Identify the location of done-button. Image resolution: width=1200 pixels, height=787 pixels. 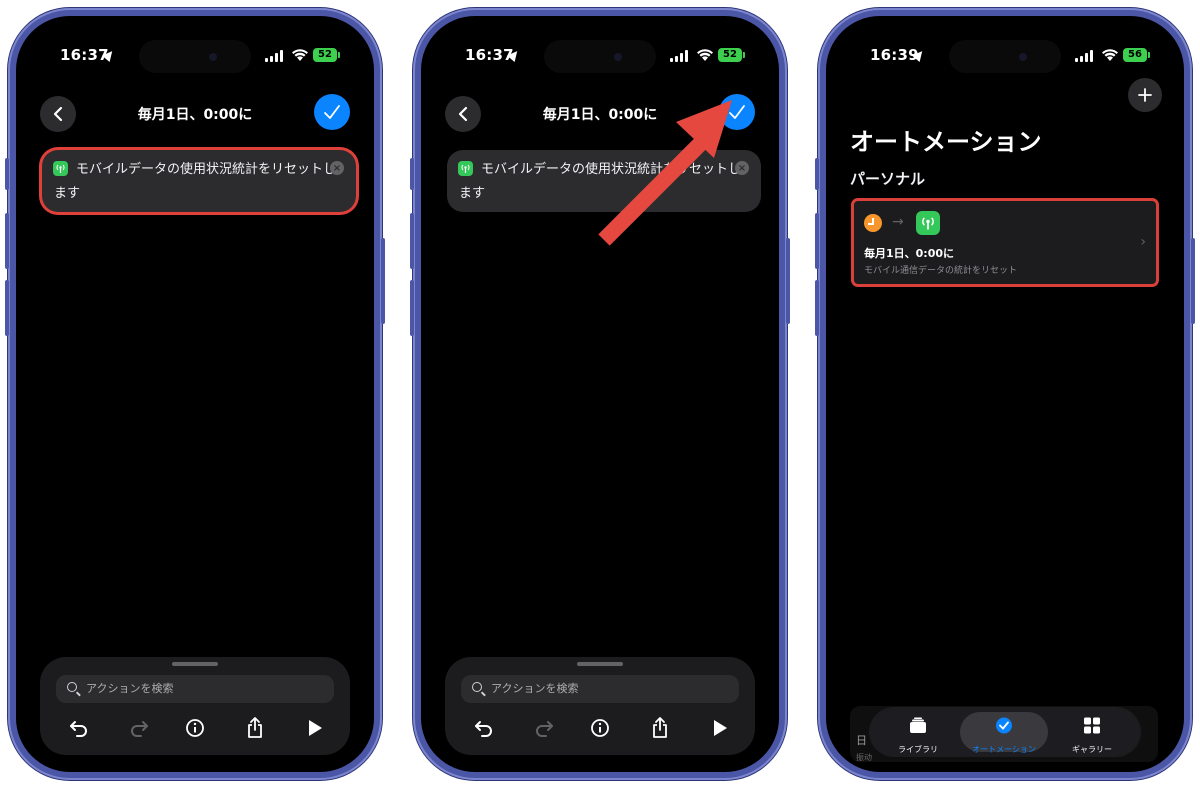
(332, 112).